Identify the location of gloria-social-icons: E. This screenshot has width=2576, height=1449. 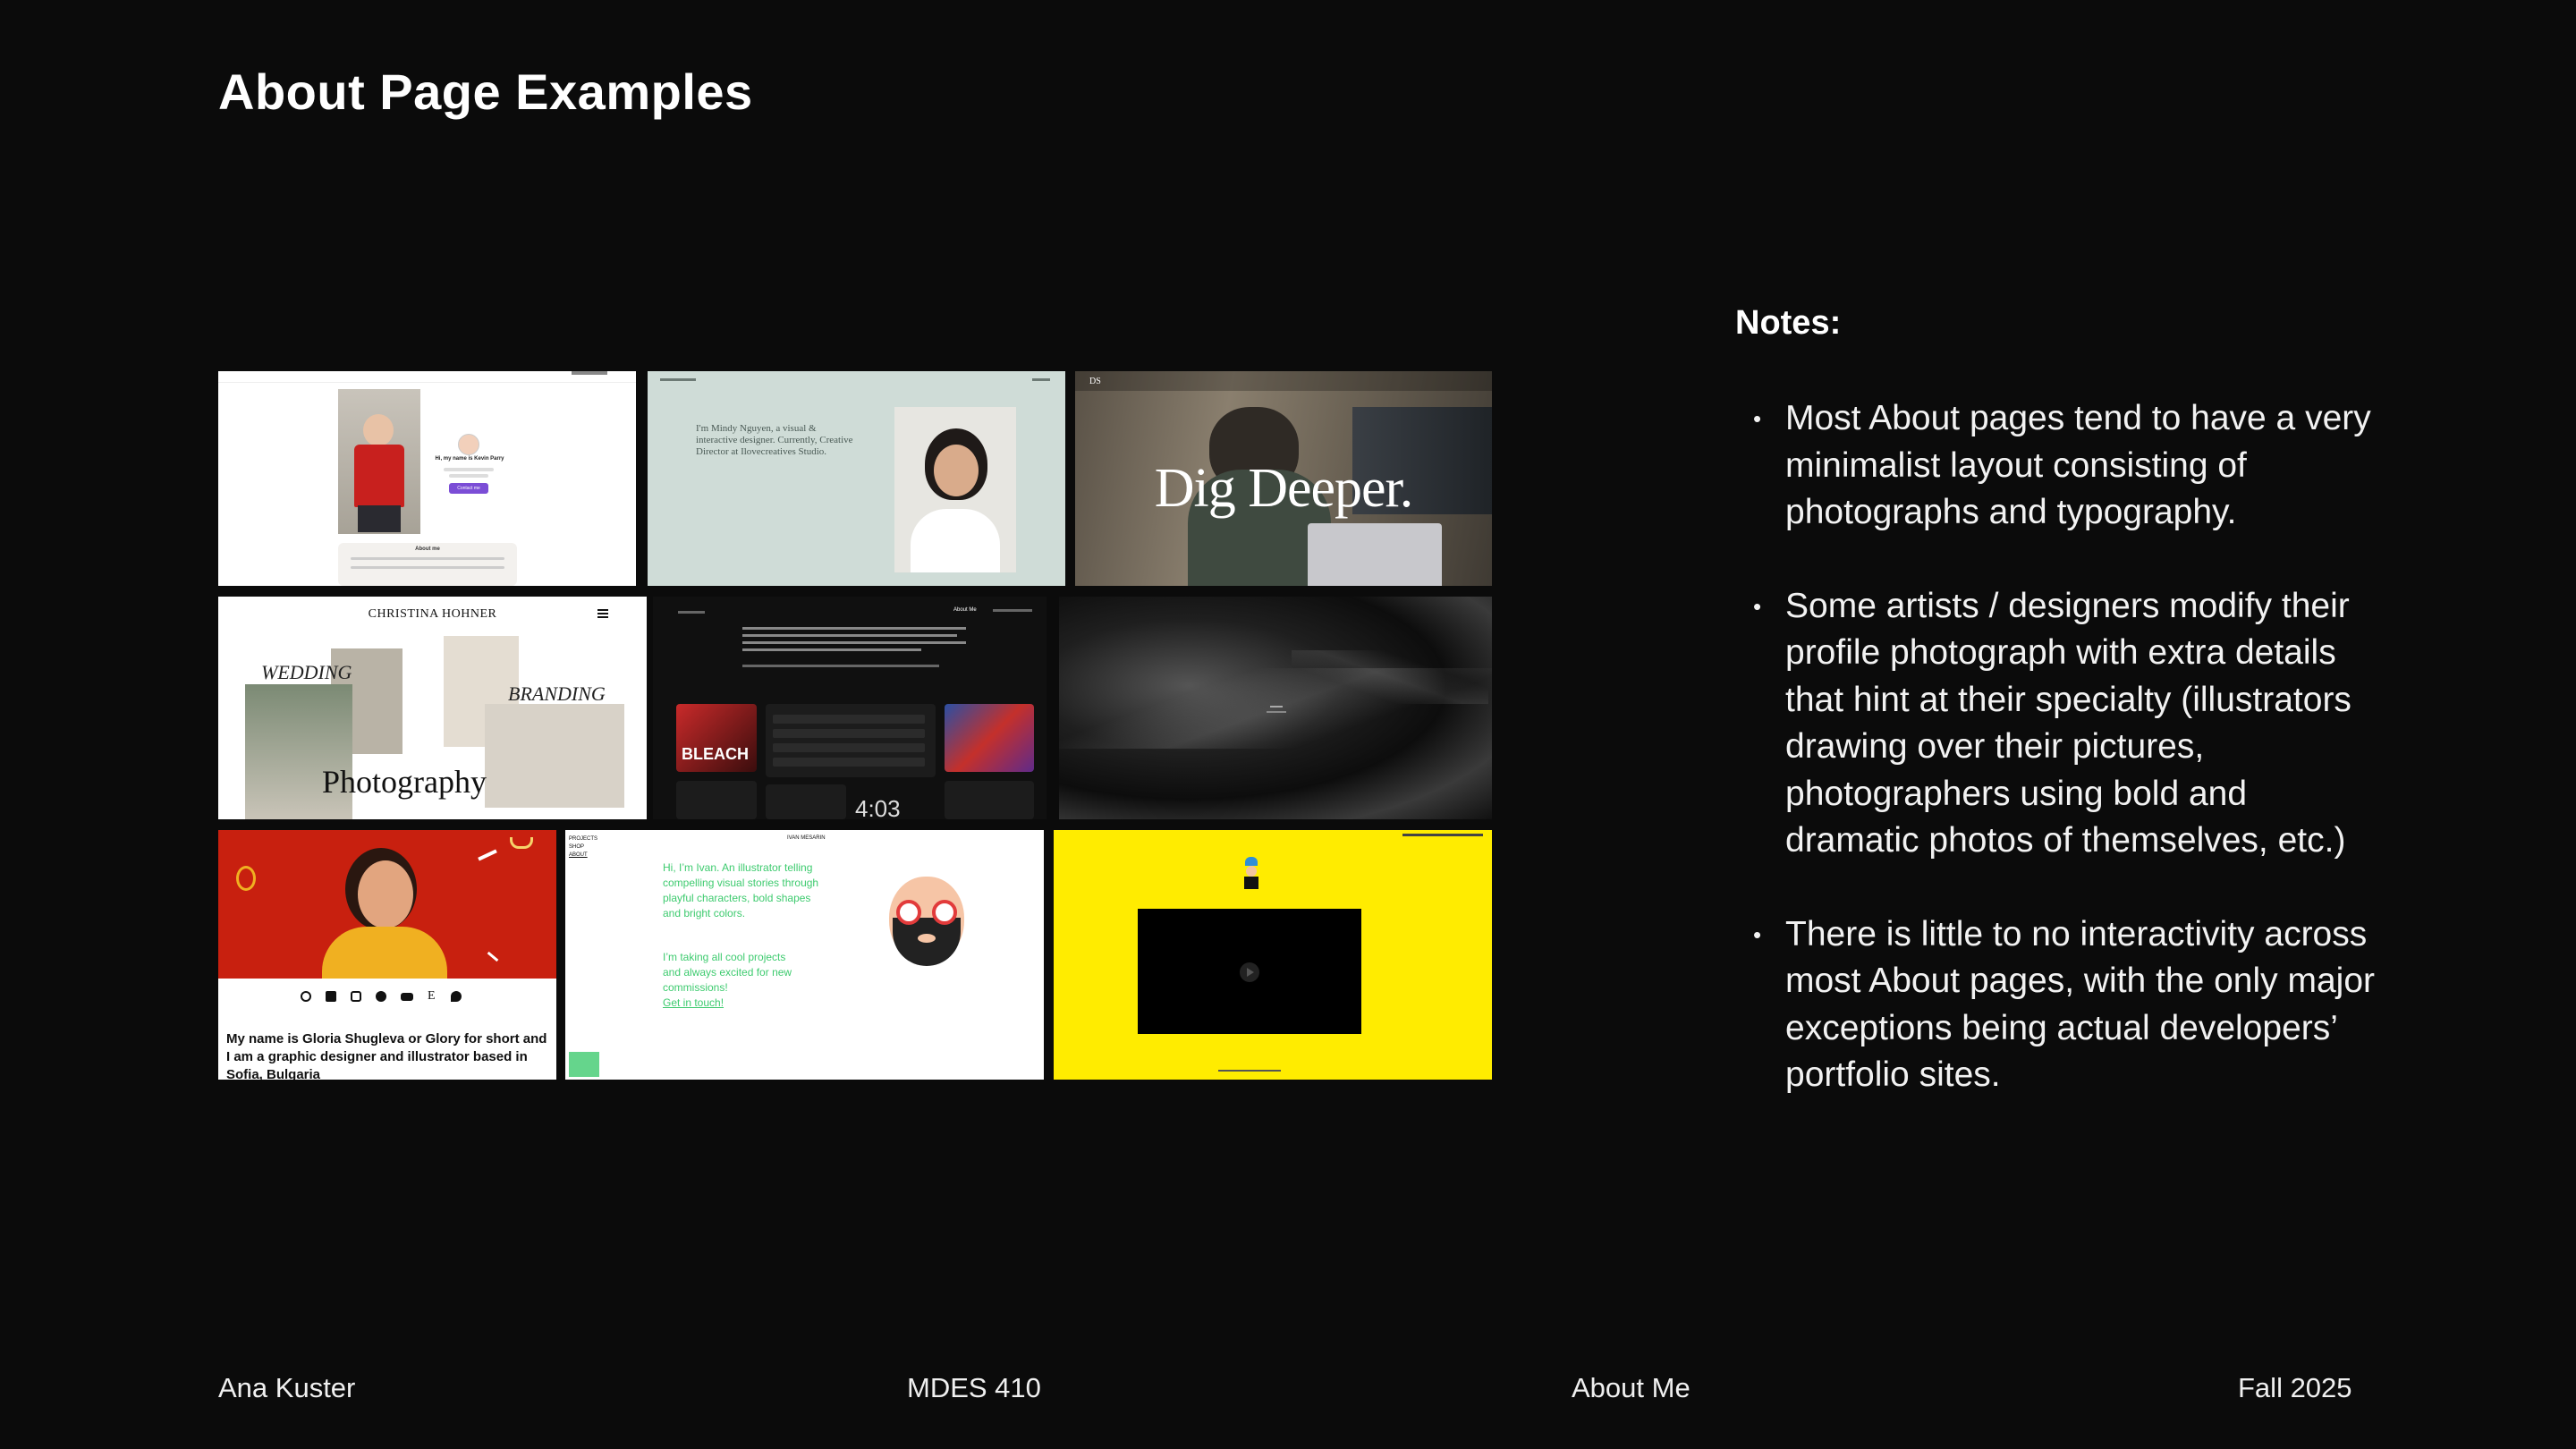
(386, 996).